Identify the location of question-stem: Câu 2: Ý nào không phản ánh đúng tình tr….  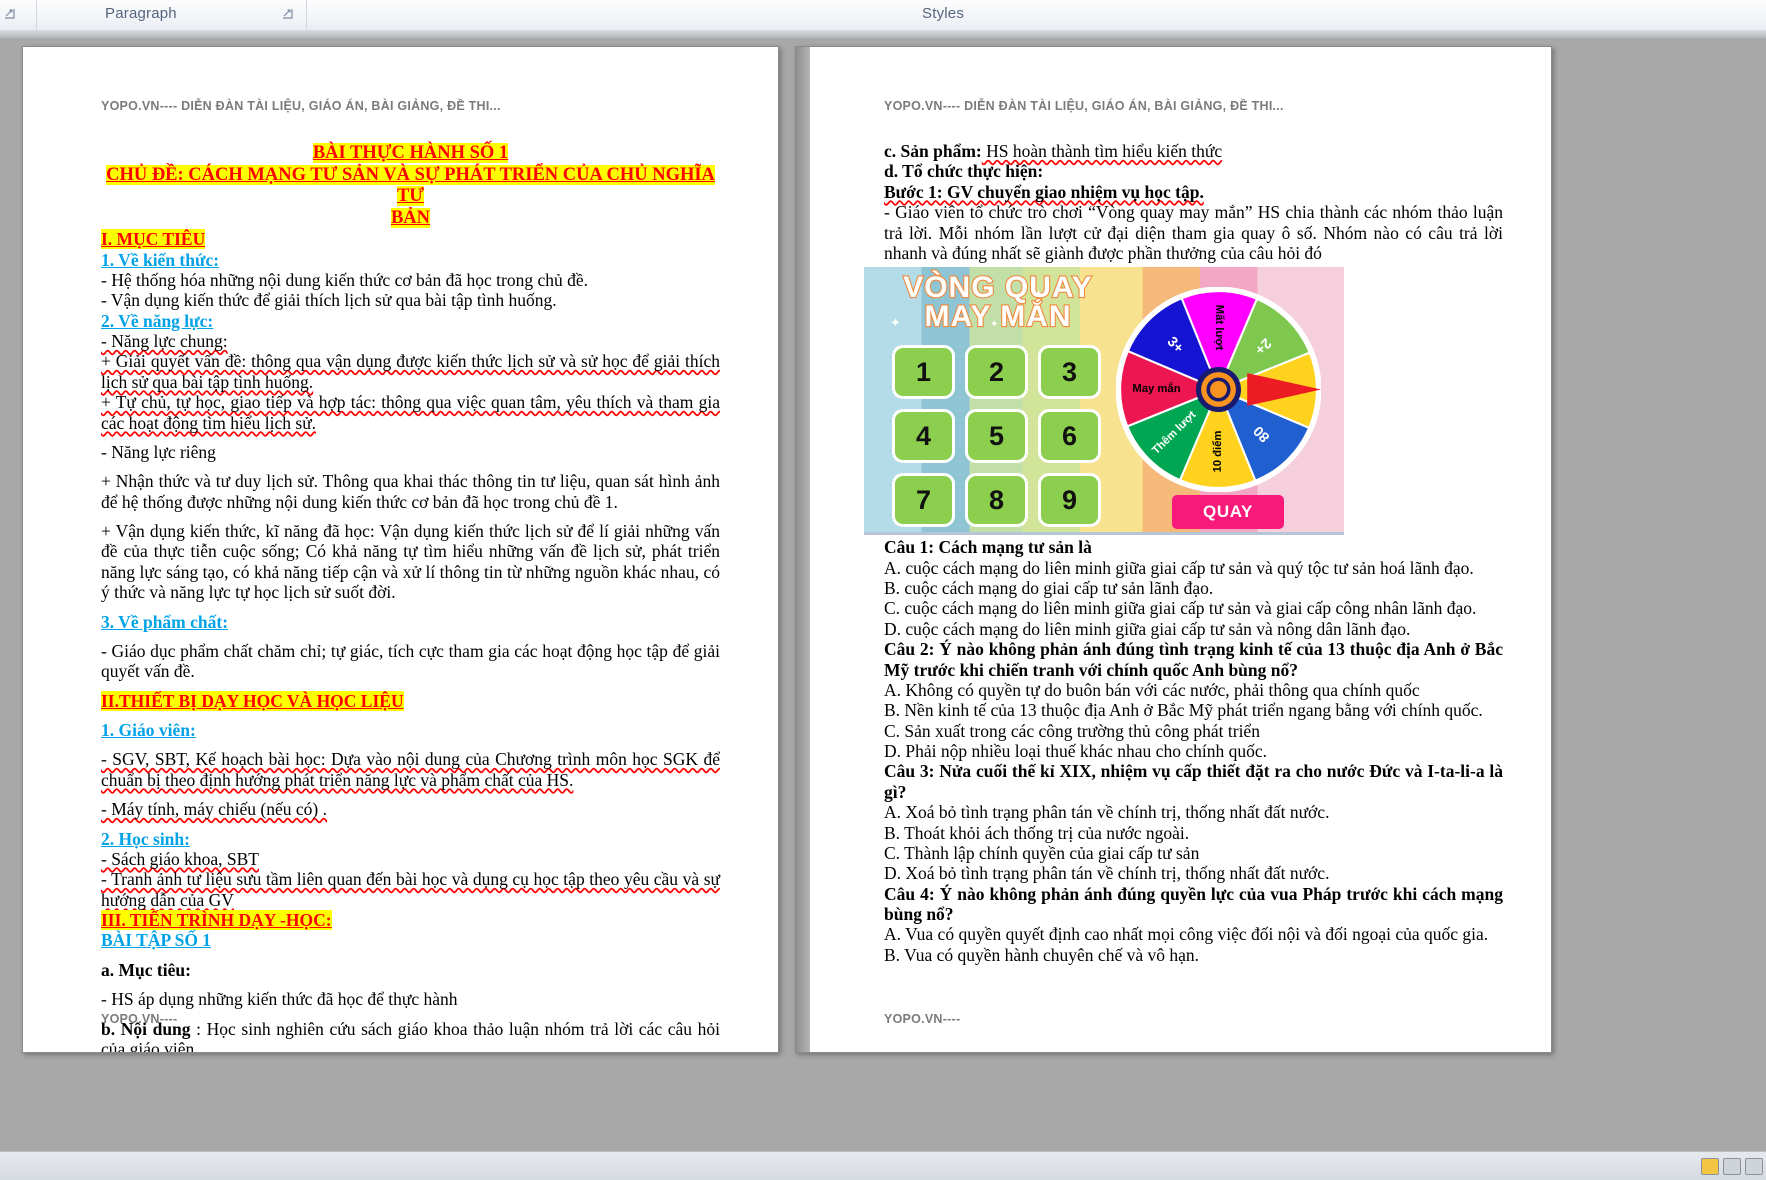
(1193, 659).